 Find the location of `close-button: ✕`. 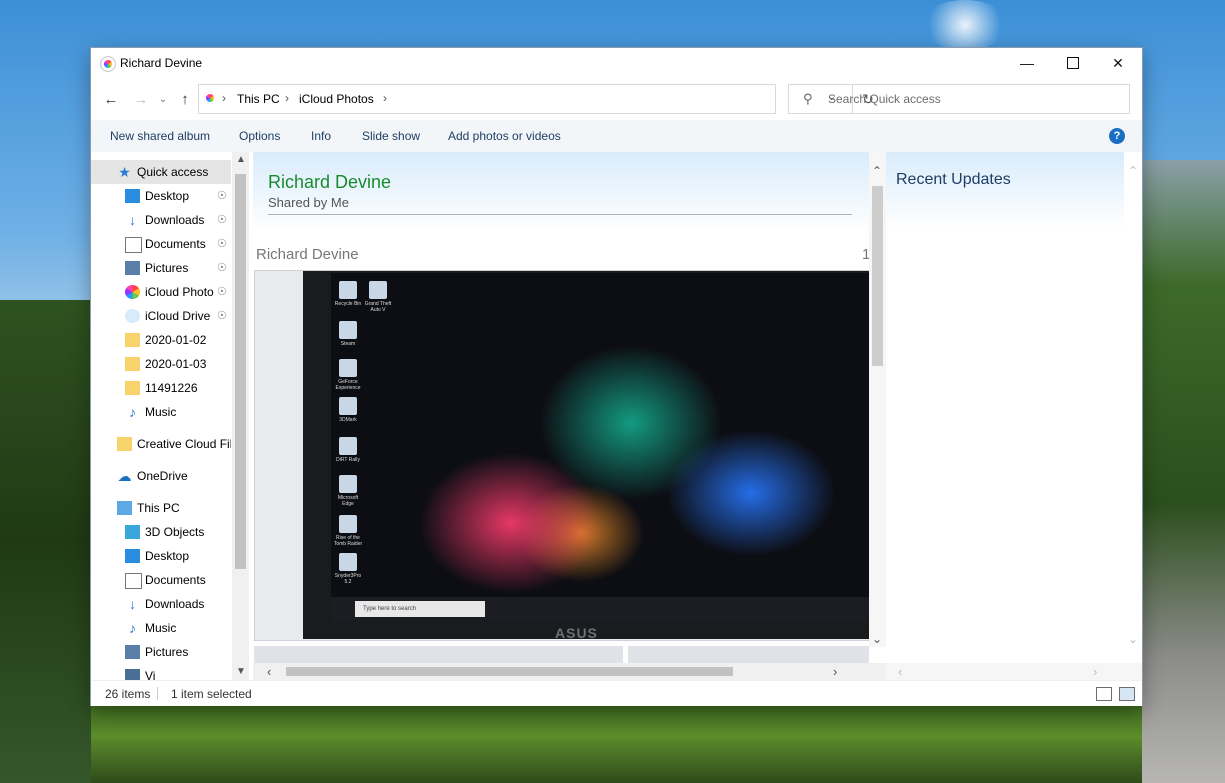

close-button: ✕ is located at coordinates (1118, 63).